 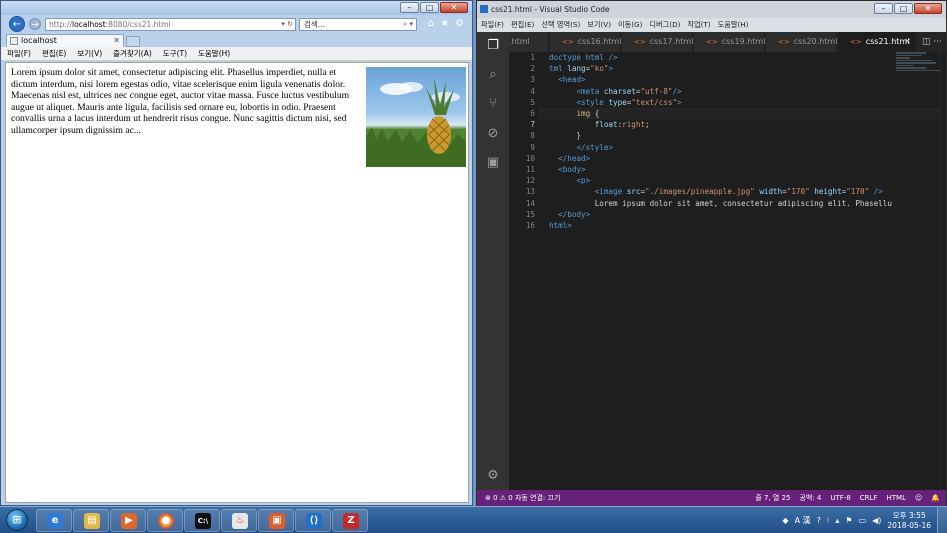 I want to click on code-line: 3 <head>, so click(x=558, y=80).